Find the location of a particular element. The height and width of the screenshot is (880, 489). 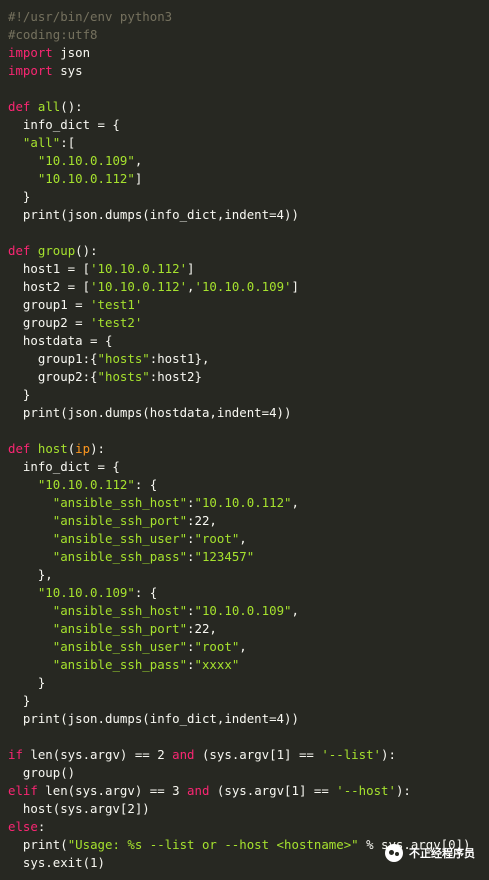

code-line: "ansible_ssh_user":"root", is located at coordinates (245, 539).